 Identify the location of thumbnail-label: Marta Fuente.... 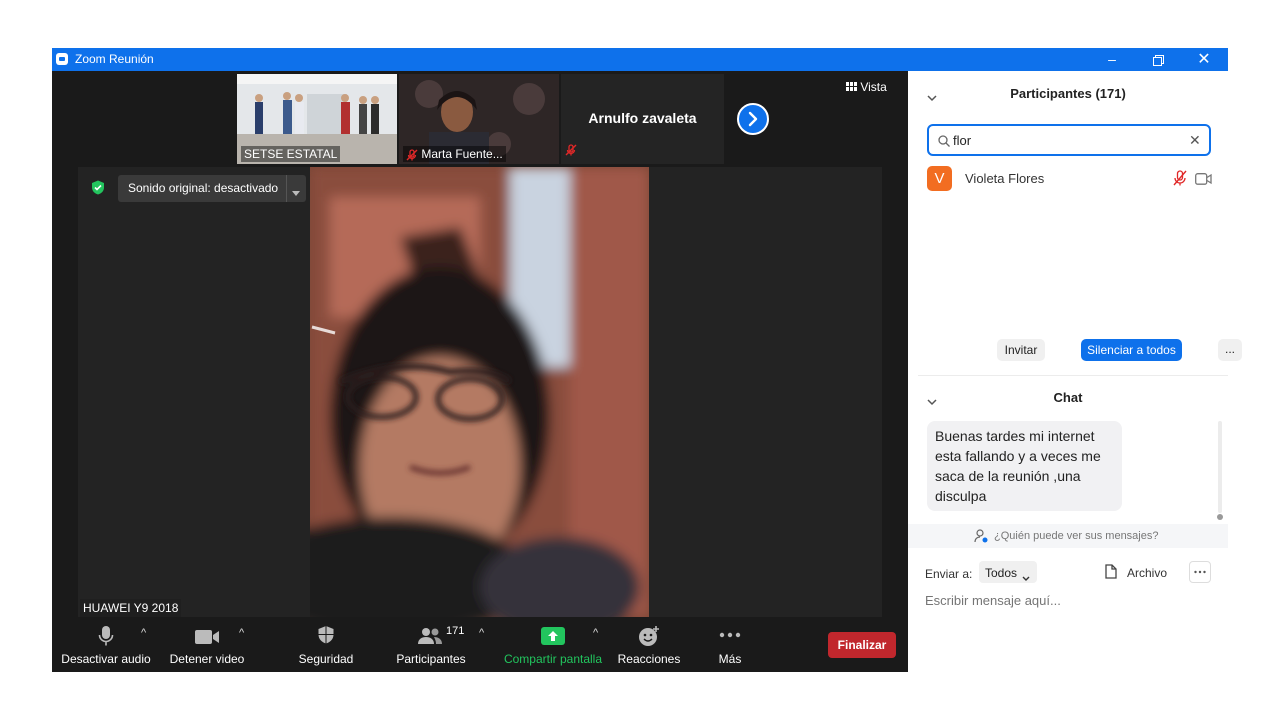
(454, 154).